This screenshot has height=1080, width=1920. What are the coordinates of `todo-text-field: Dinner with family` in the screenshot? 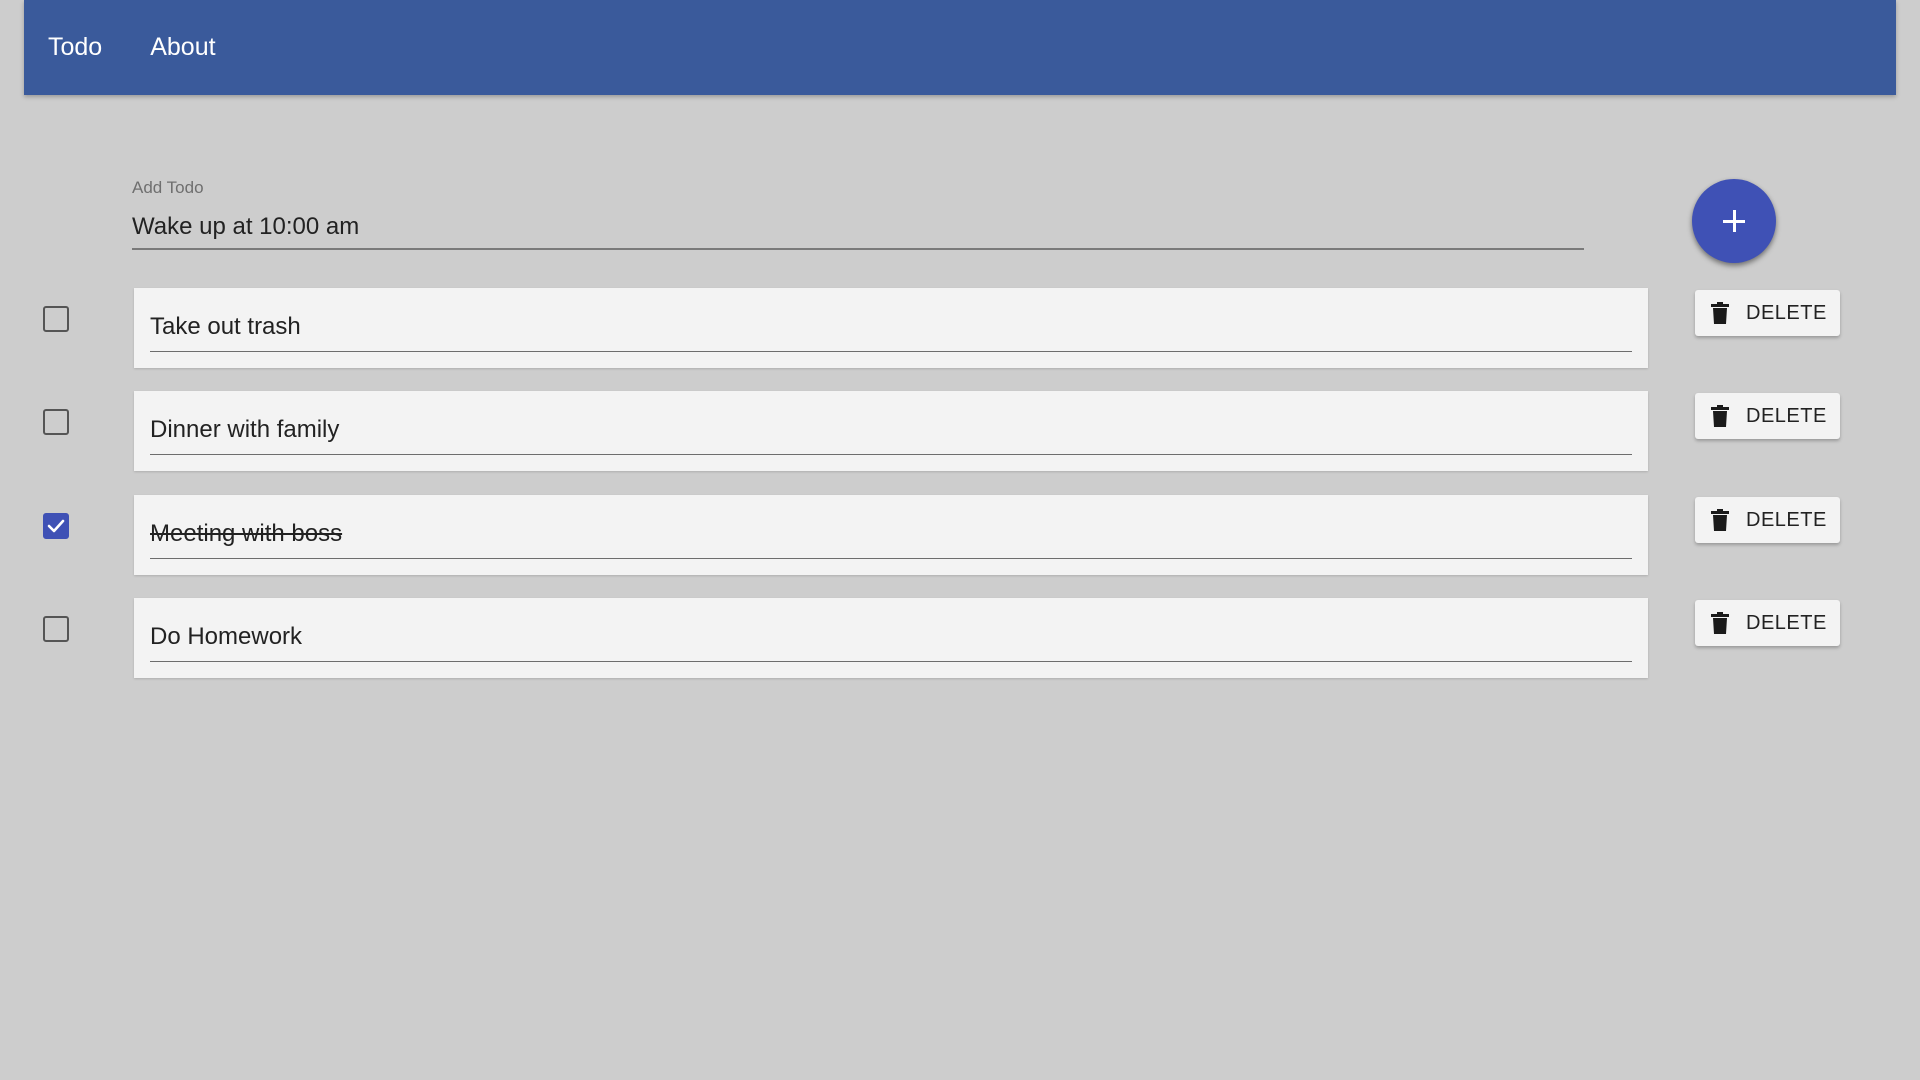 It's located at (891, 436).